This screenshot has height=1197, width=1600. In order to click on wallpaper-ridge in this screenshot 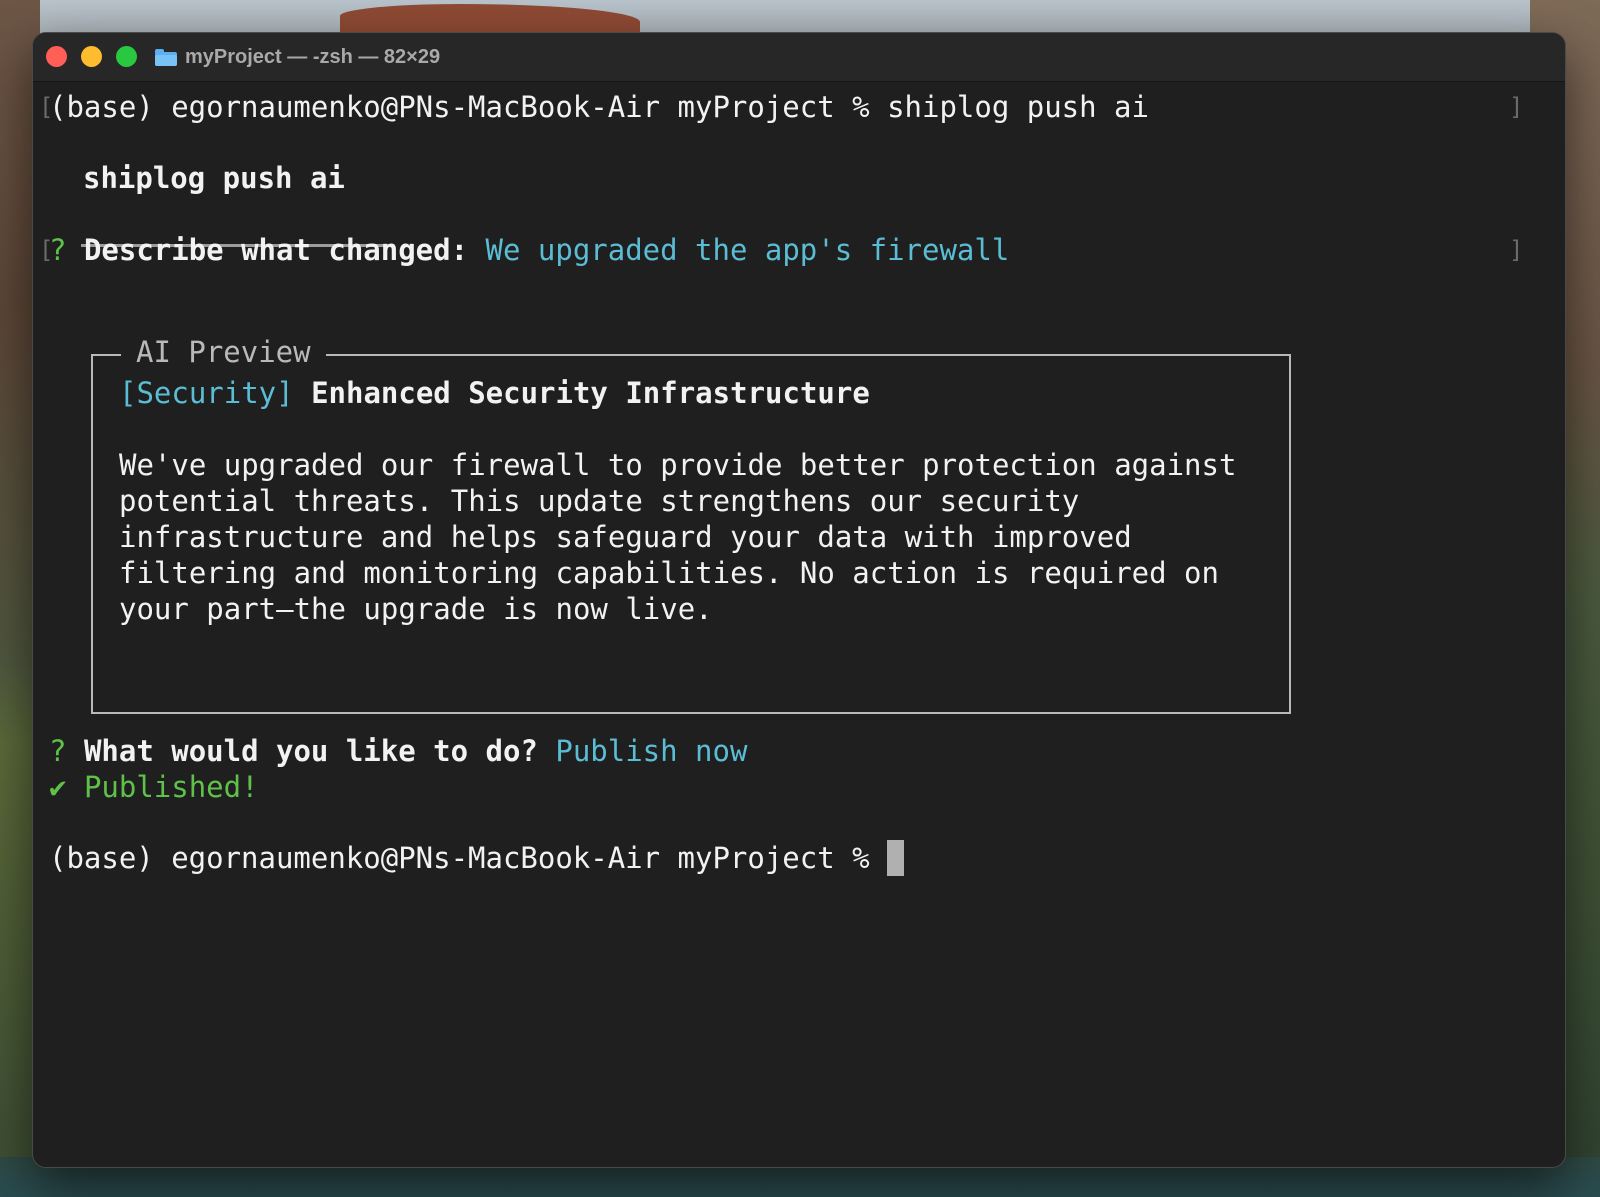, I will do `click(490, 19)`.